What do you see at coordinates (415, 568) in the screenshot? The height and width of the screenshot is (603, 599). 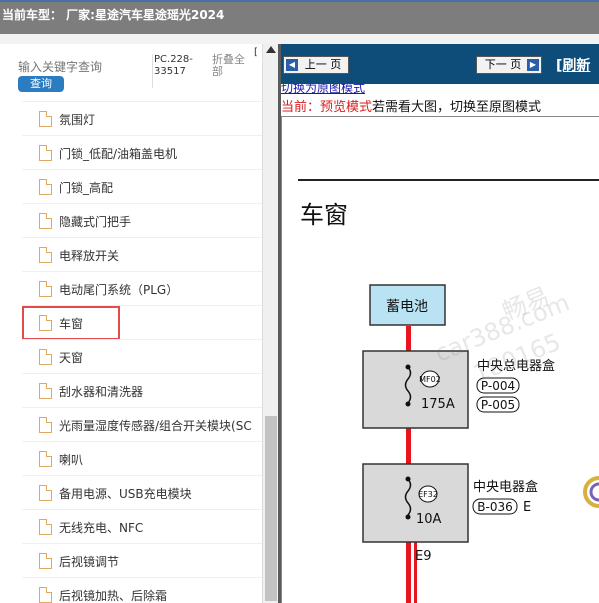 I see `branch-wire` at bounding box center [415, 568].